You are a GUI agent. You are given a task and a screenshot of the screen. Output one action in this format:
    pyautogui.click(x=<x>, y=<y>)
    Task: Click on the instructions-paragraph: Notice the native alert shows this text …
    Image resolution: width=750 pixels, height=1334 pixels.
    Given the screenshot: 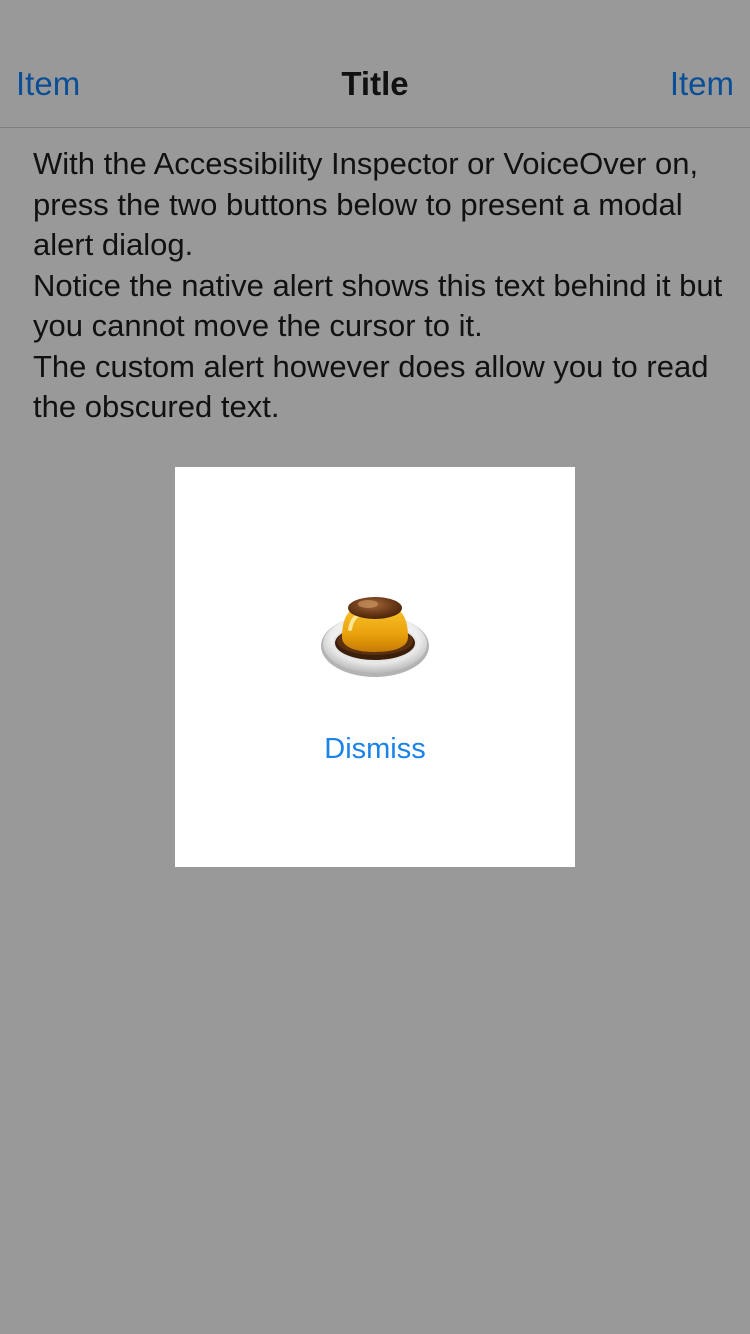 What is the action you would take?
    pyautogui.click(x=378, y=305)
    